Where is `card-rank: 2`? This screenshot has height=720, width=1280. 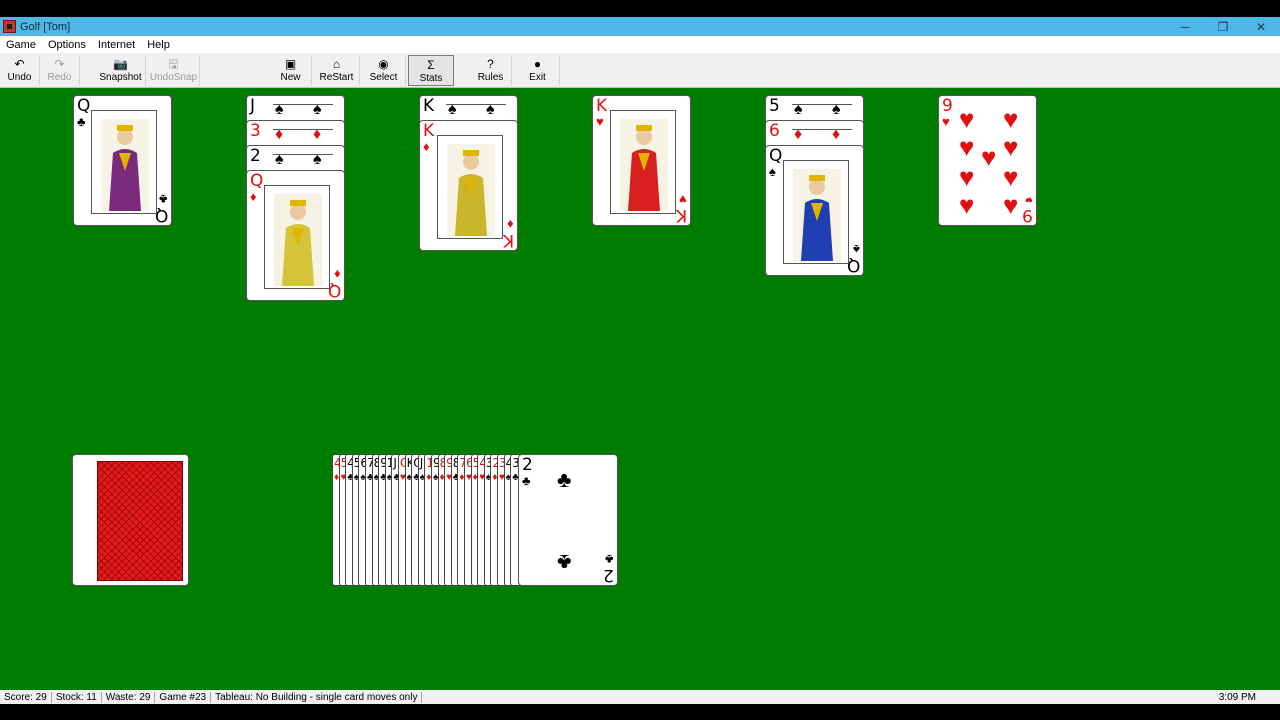
card-rank: 2 is located at coordinates (255, 156).